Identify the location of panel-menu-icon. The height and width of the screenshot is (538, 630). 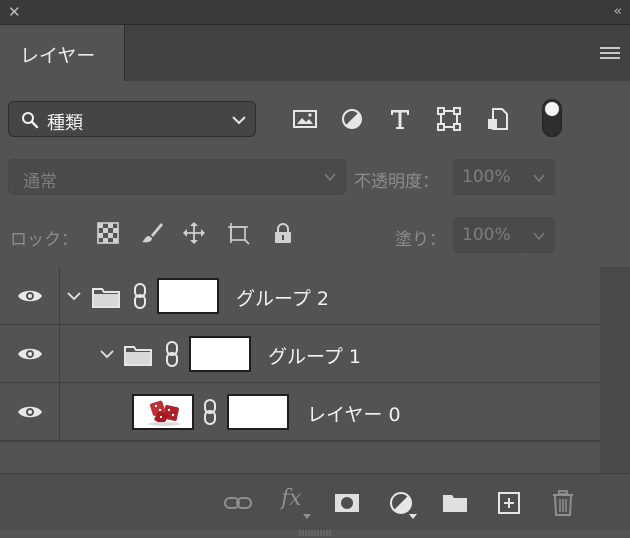
(610, 54).